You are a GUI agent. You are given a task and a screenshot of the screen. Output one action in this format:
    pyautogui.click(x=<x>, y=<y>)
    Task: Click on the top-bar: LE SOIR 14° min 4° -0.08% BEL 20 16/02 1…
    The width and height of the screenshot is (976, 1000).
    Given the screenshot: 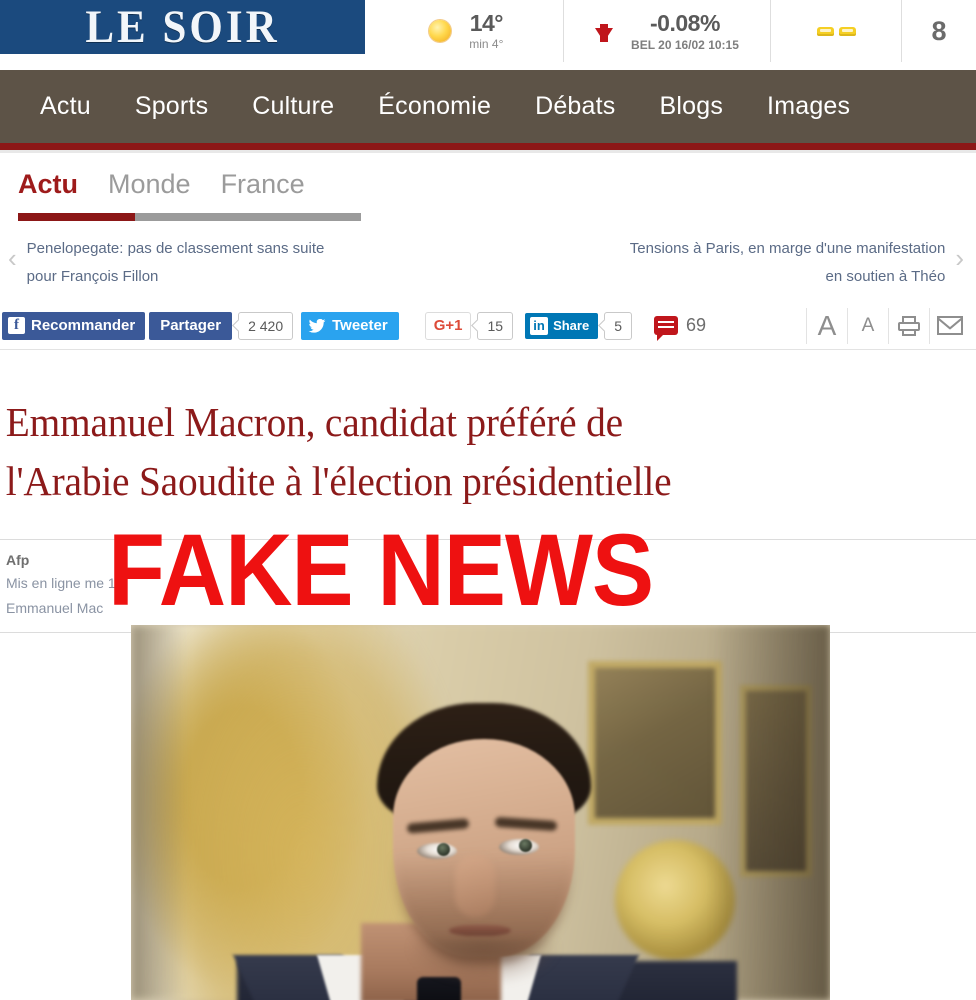 What is the action you would take?
    pyautogui.click(x=488, y=35)
    